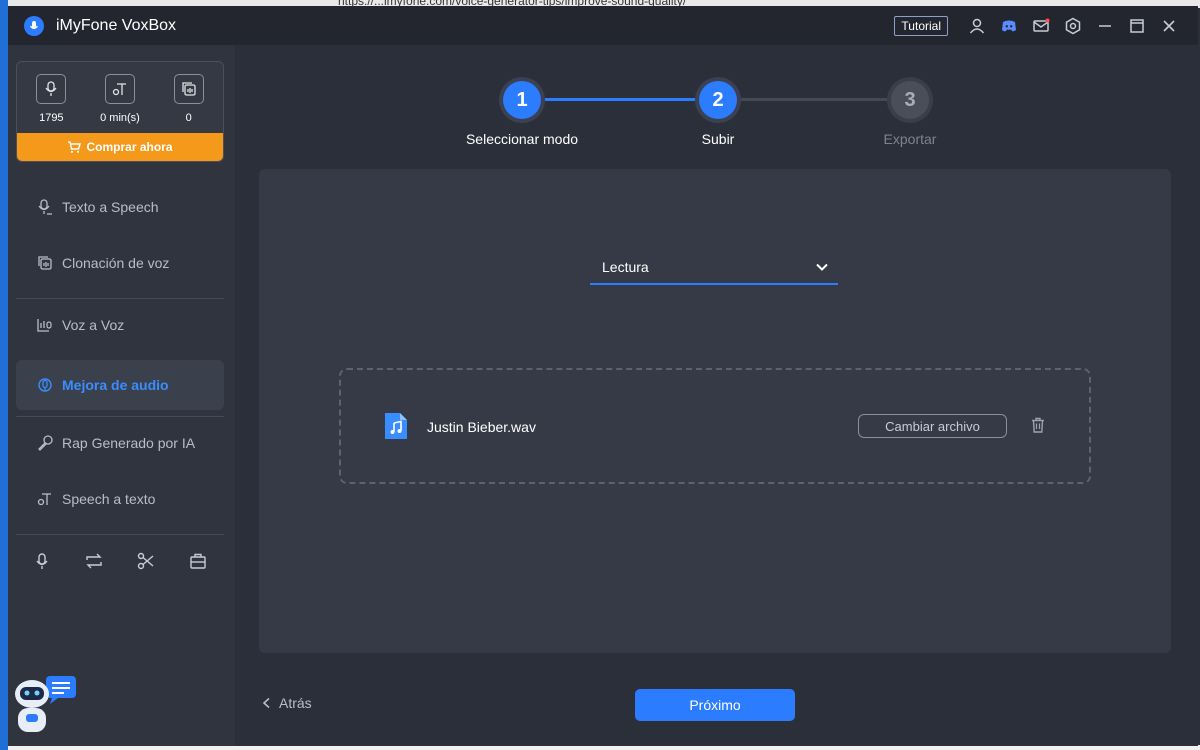 Image resolution: width=1200 pixels, height=750 pixels. Describe the element at coordinates (34, 25) in the screenshot. I see `app-logo-icon` at that location.